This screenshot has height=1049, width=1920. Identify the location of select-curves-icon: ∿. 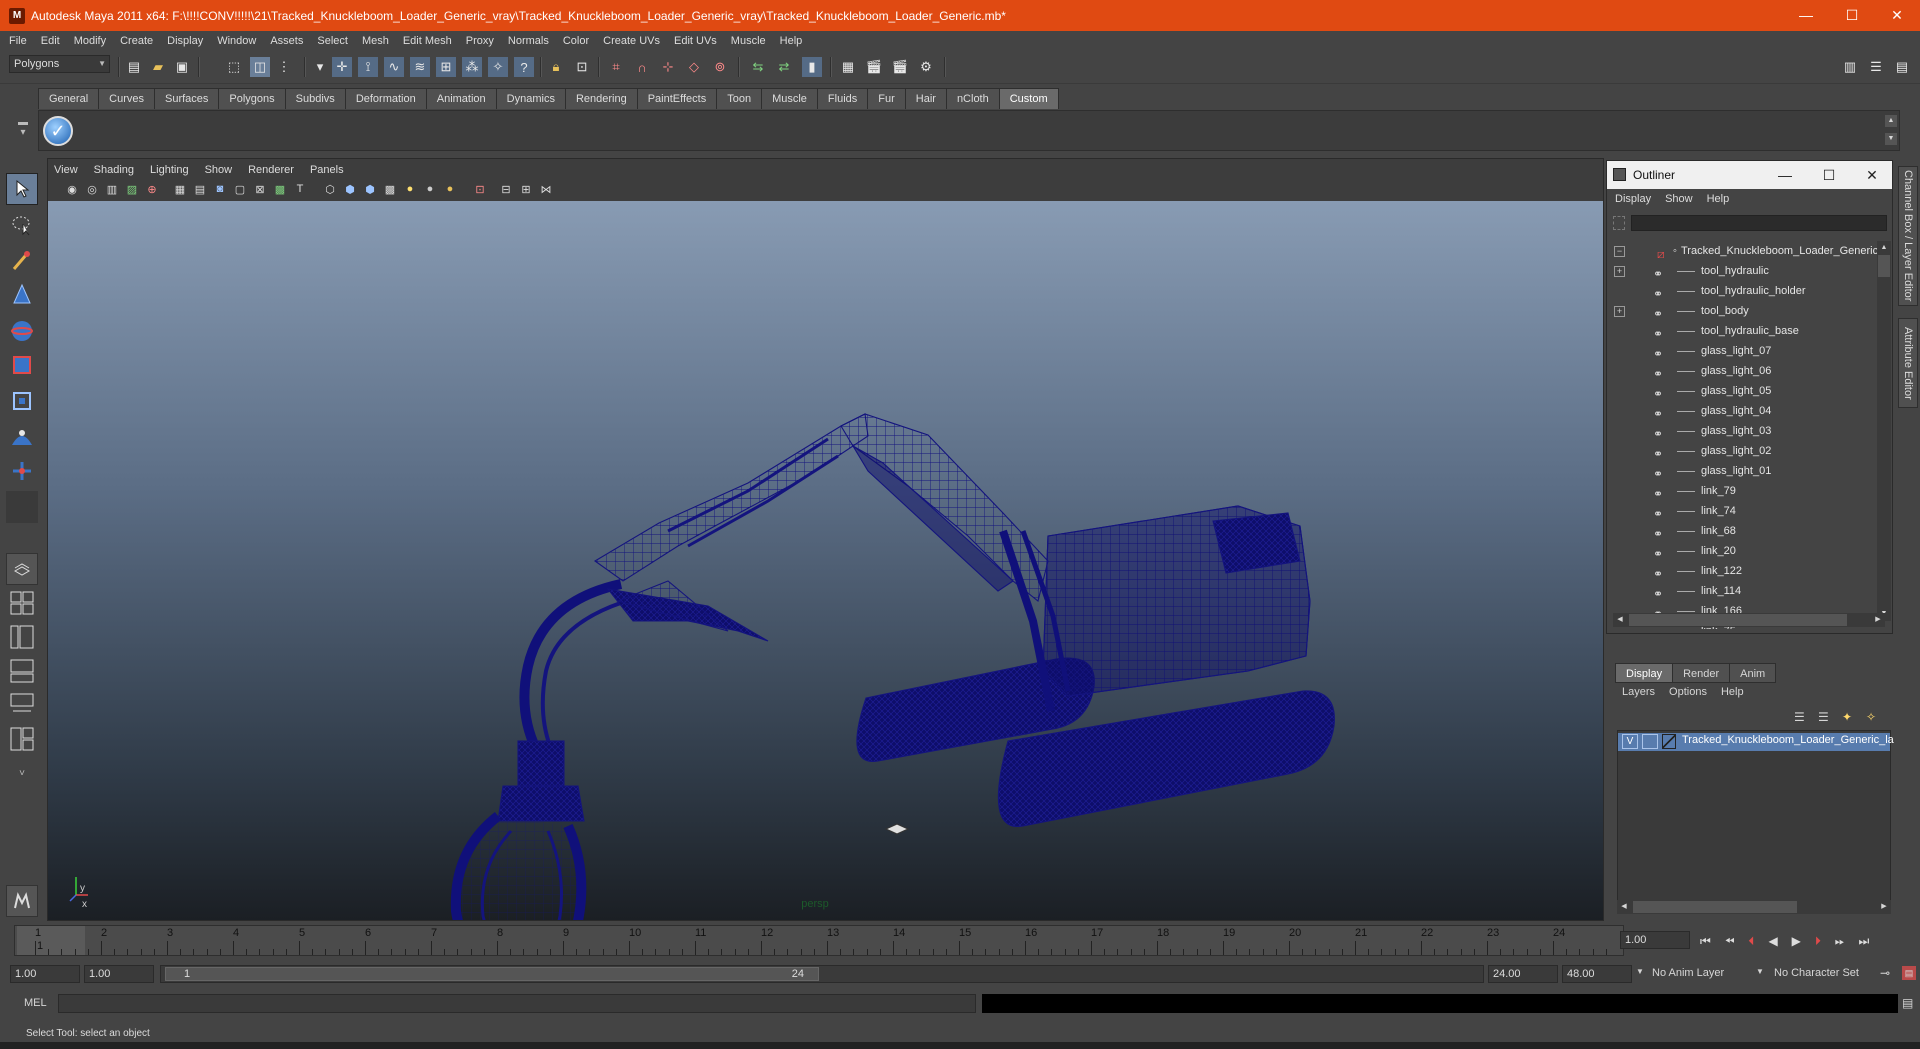
(394, 67).